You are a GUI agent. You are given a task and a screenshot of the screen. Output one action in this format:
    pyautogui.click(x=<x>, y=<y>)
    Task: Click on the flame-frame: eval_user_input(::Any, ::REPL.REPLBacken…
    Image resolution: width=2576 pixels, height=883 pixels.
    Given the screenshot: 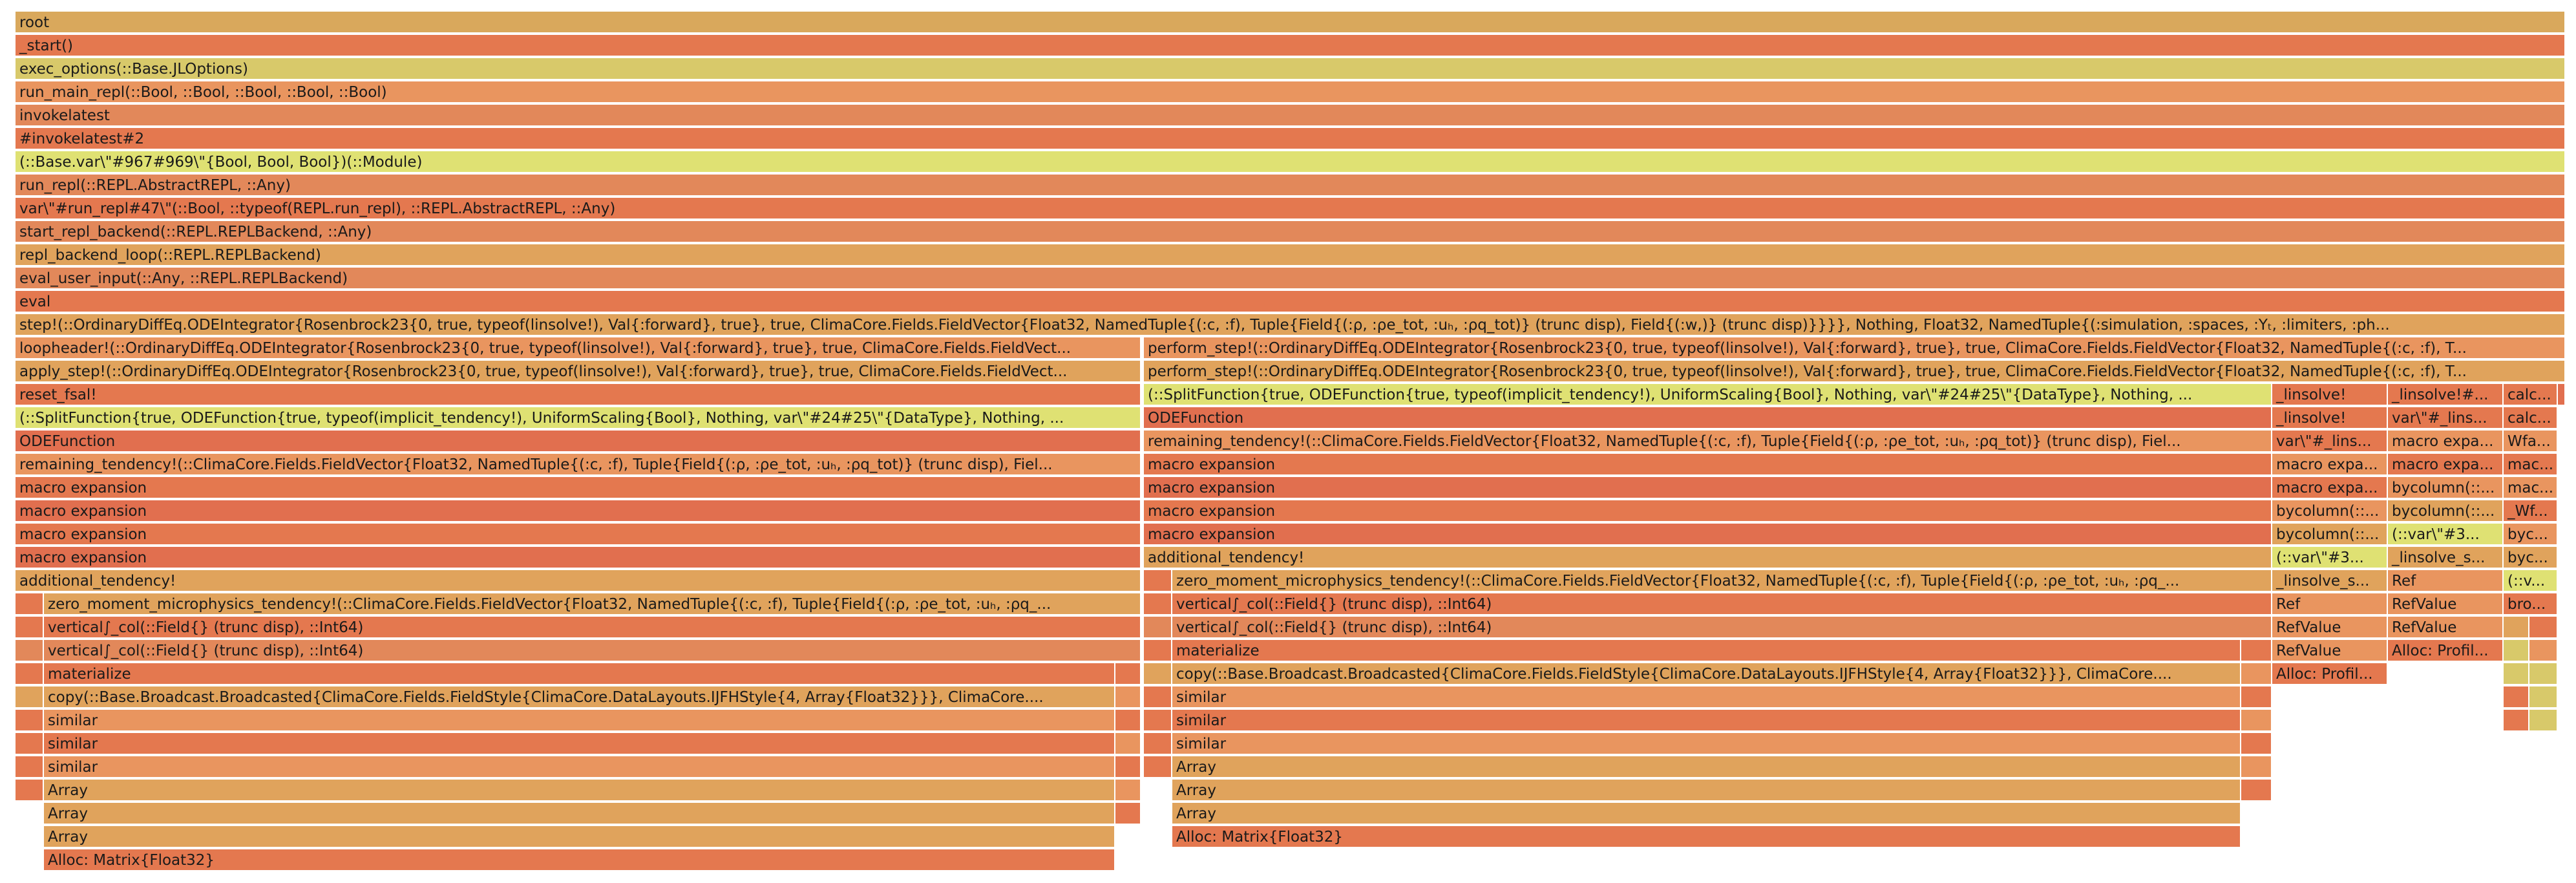 What is the action you would take?
    pyautogui.click(x=1291, y=279)
    